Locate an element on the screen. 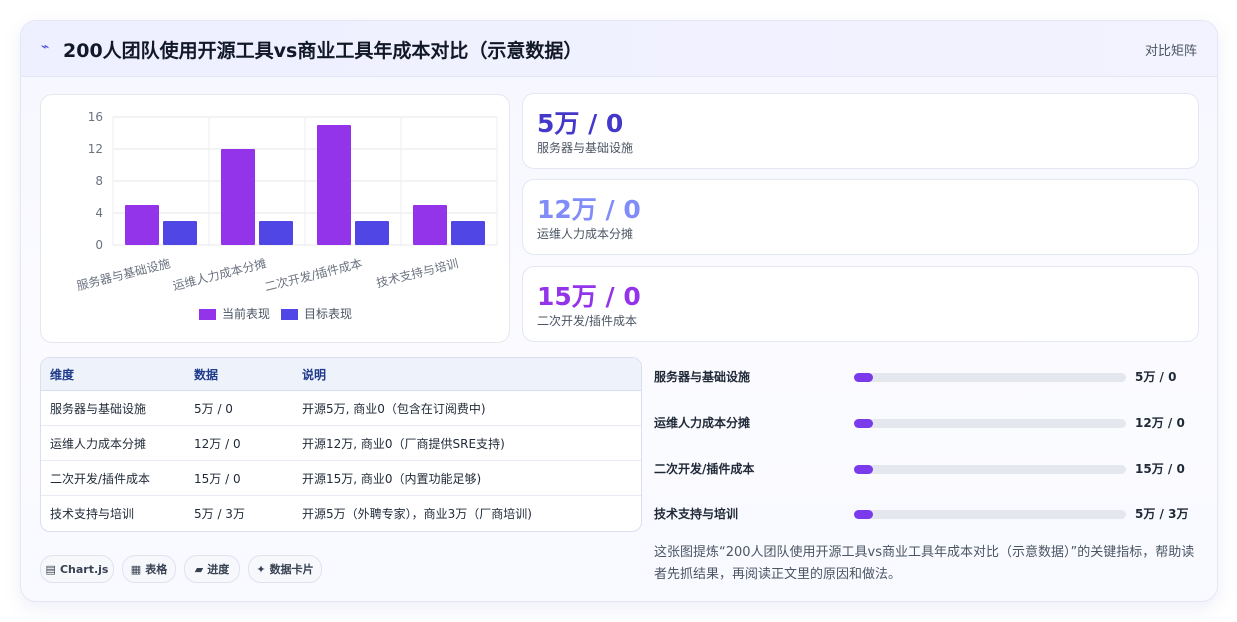 This screenshot has height=622, width=1237. tag-progress: ▰ 进度 is located at coordinates (212, 569).